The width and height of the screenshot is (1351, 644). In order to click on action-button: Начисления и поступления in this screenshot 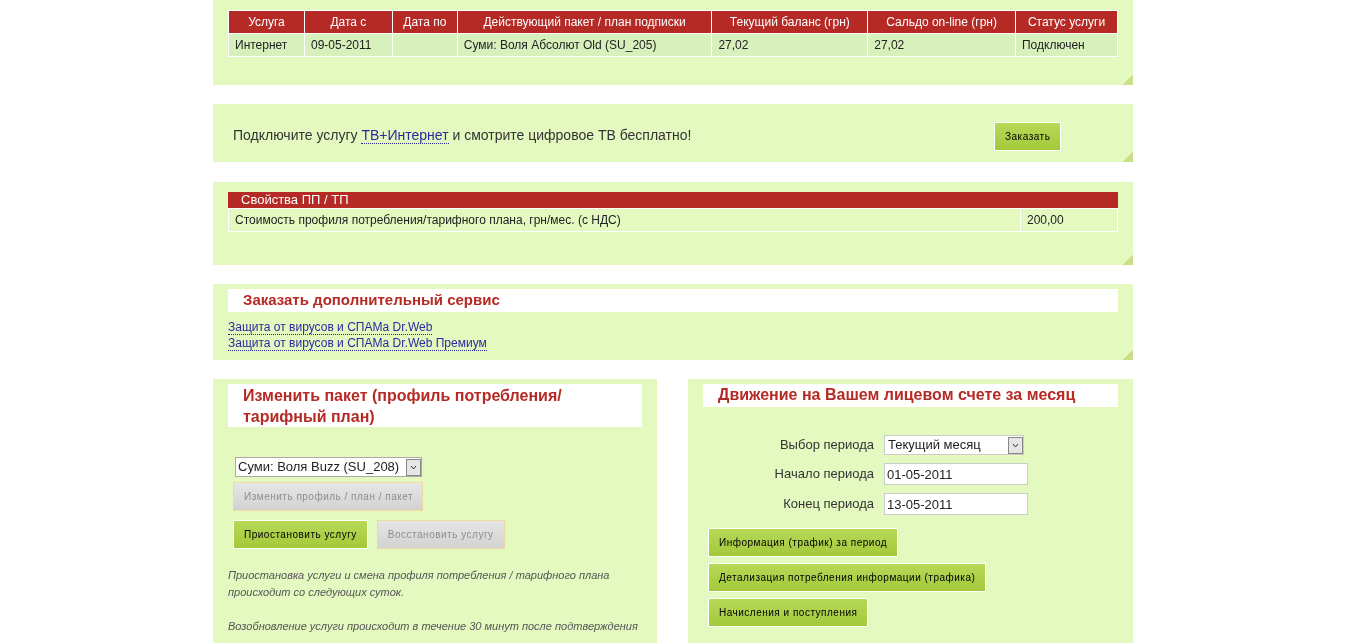, I will do `click(788, 612)`.